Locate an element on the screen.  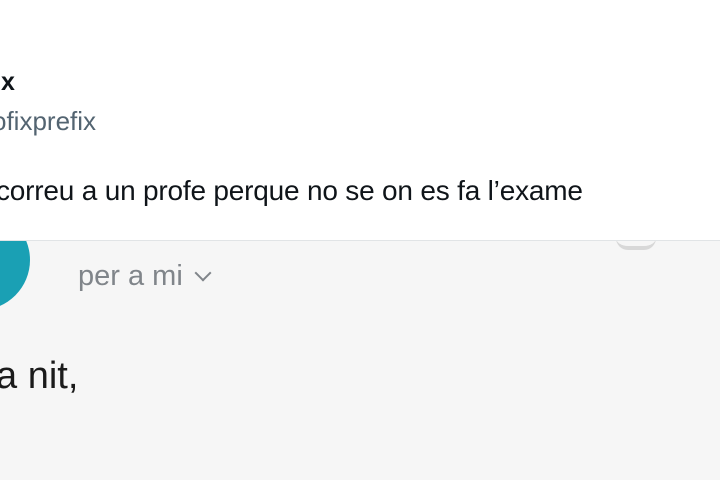
cropped-decoration is located at coordinates (636, 245).